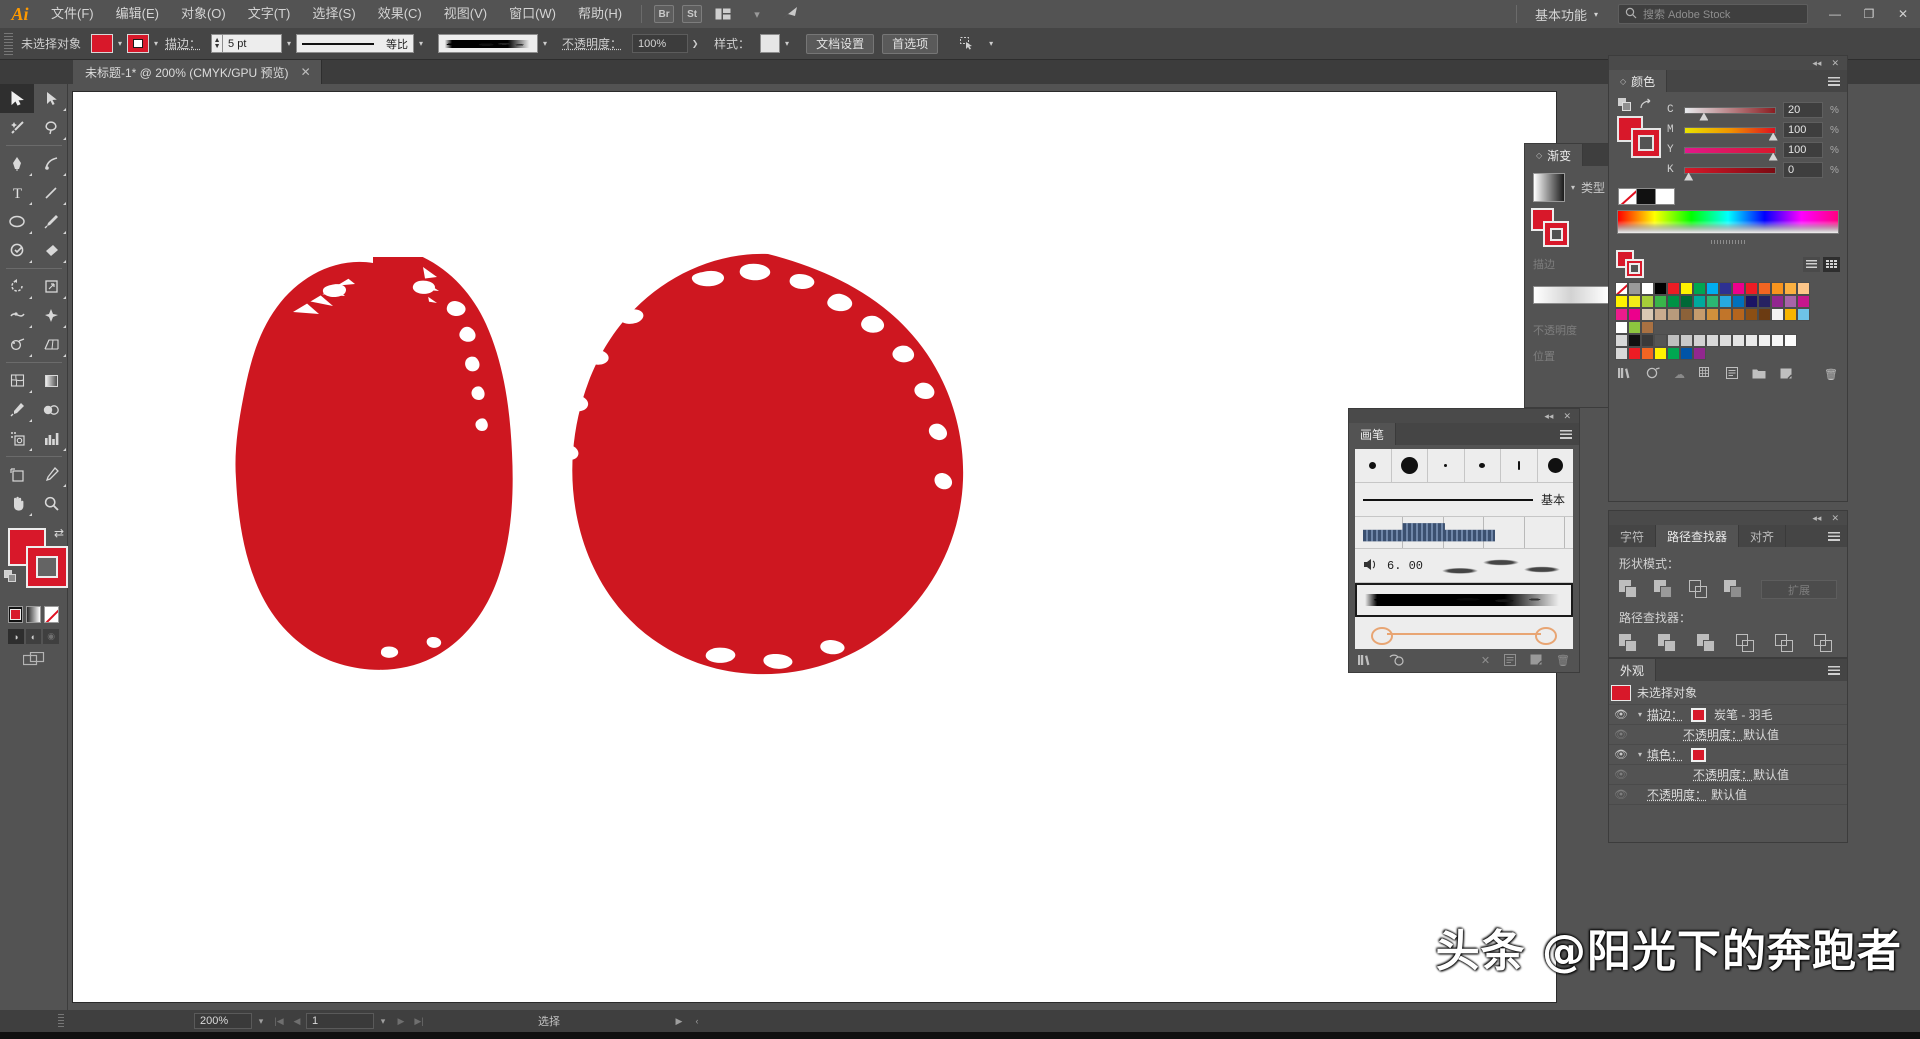  I want to click on draw-normal-icon: ◑, so click(16, 636).